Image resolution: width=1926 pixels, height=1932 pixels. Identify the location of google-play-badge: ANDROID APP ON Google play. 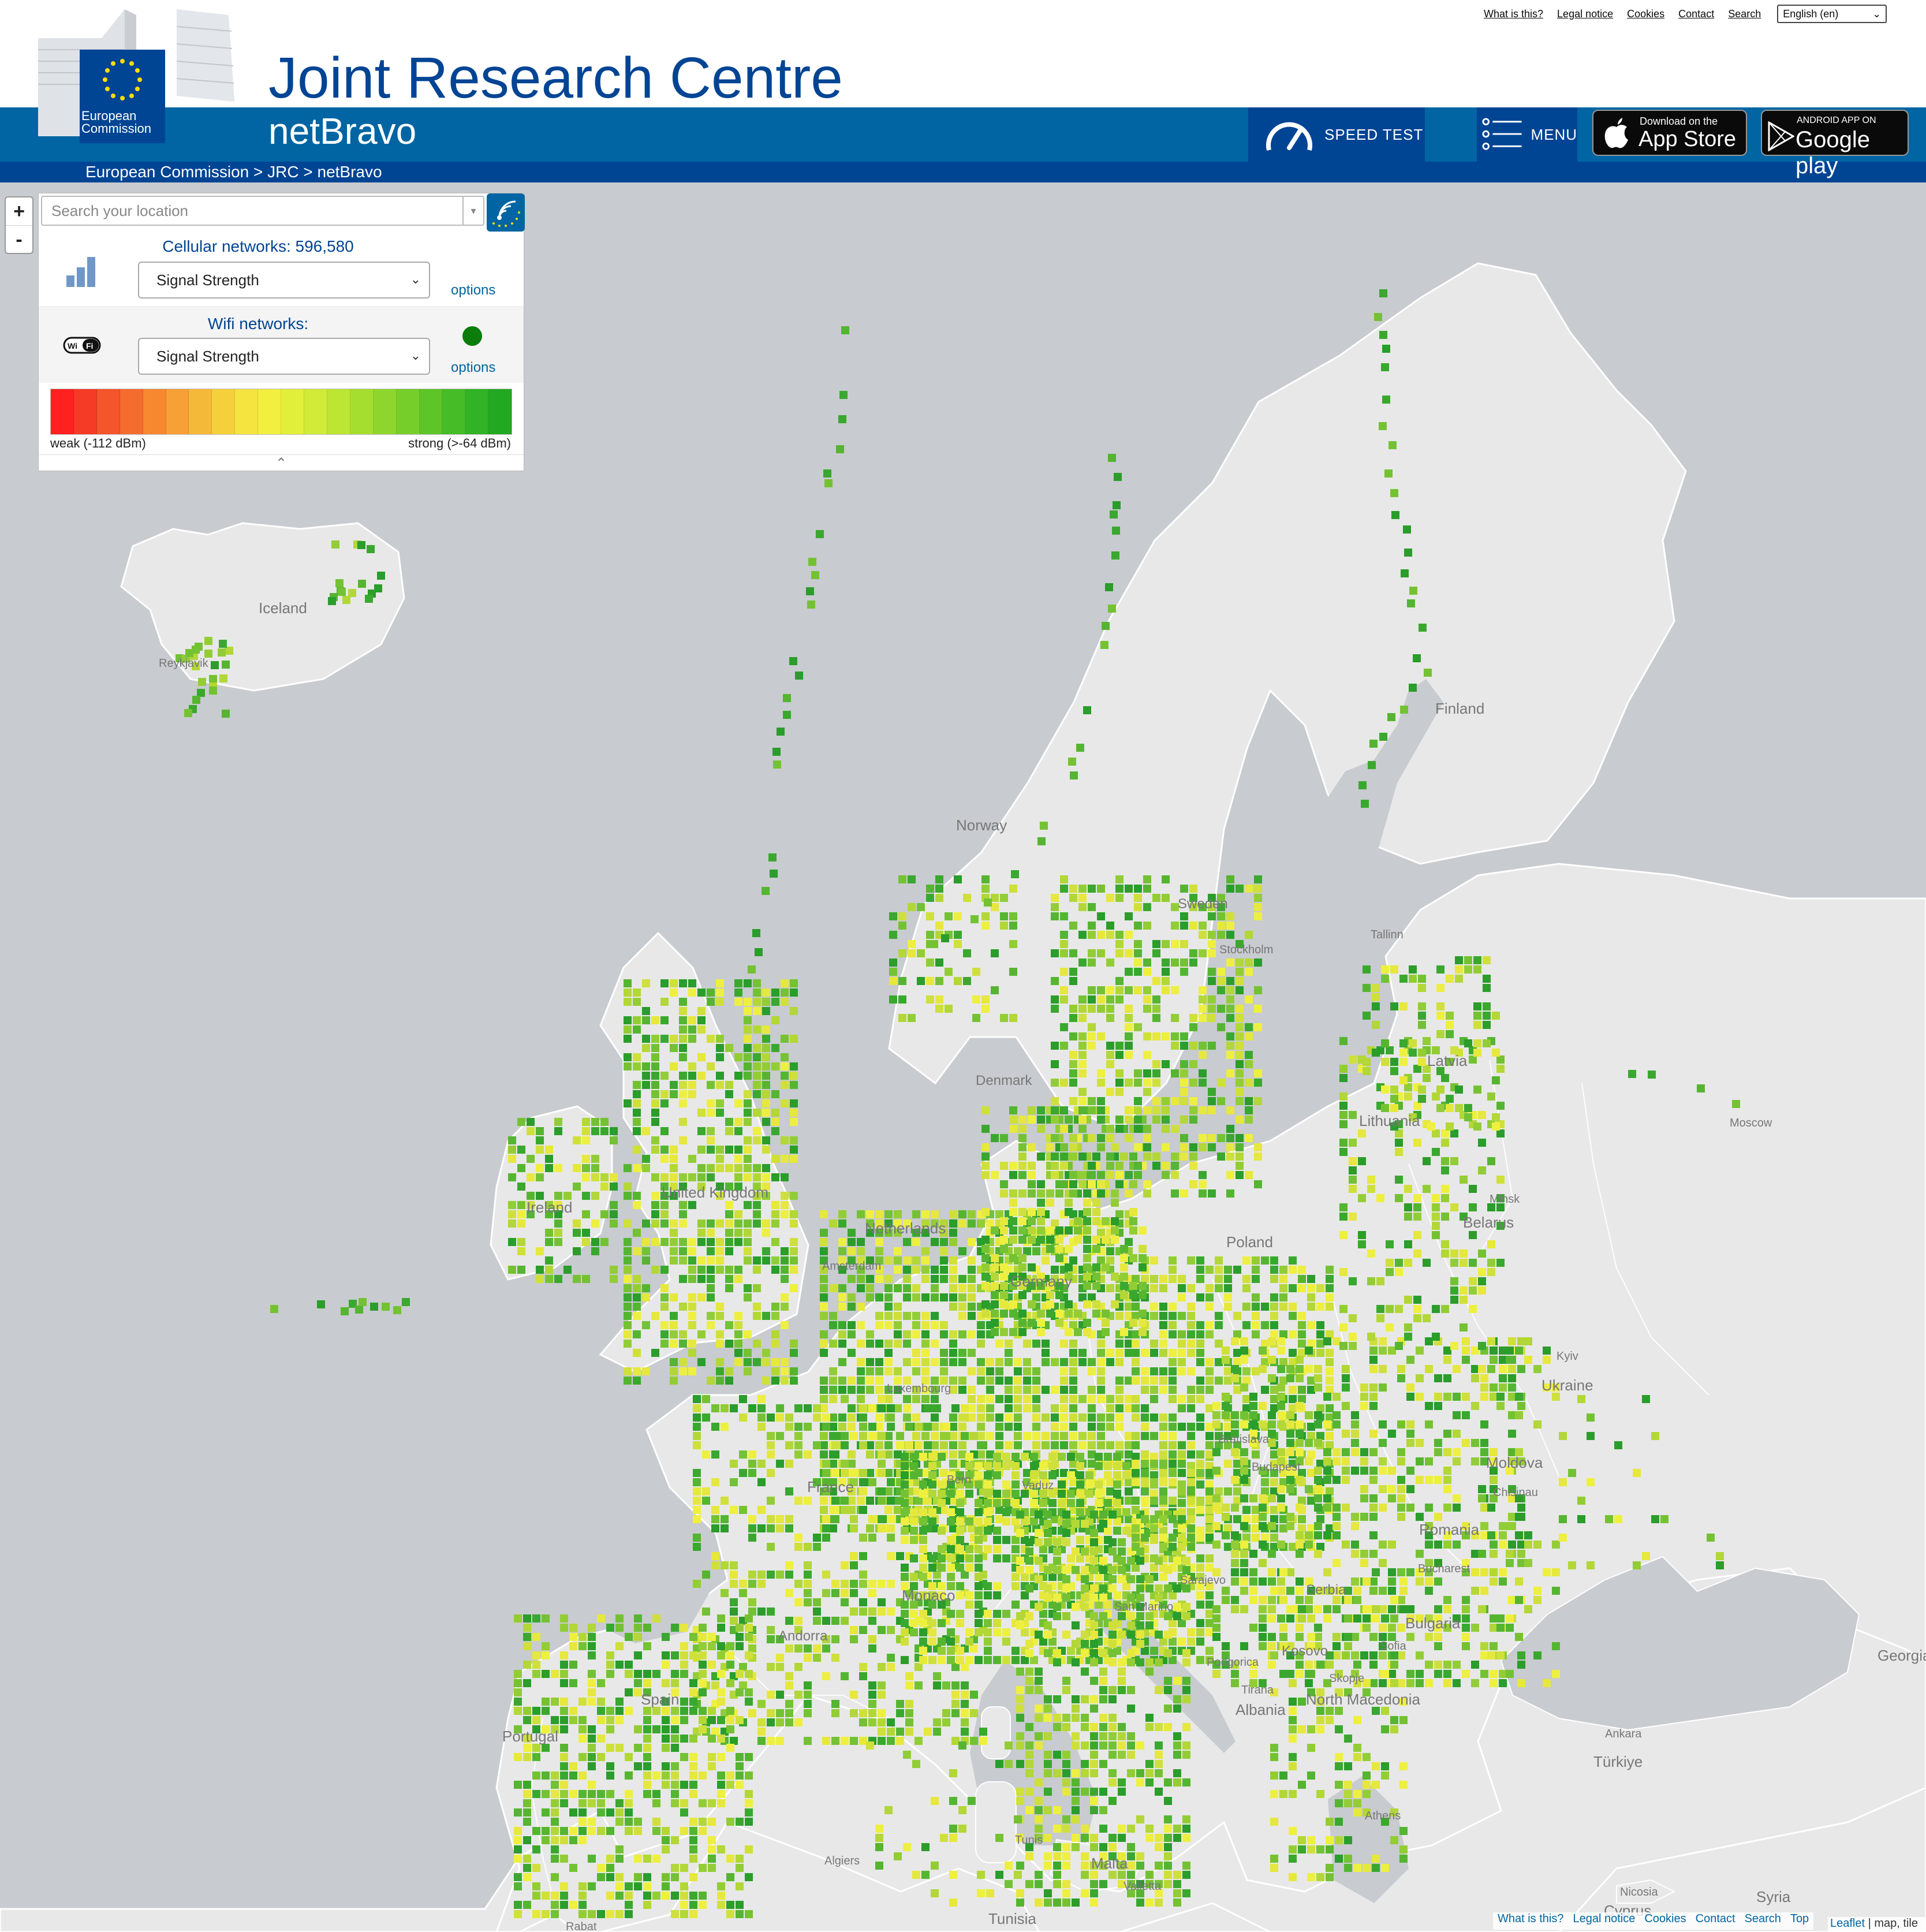
(1835, 144).